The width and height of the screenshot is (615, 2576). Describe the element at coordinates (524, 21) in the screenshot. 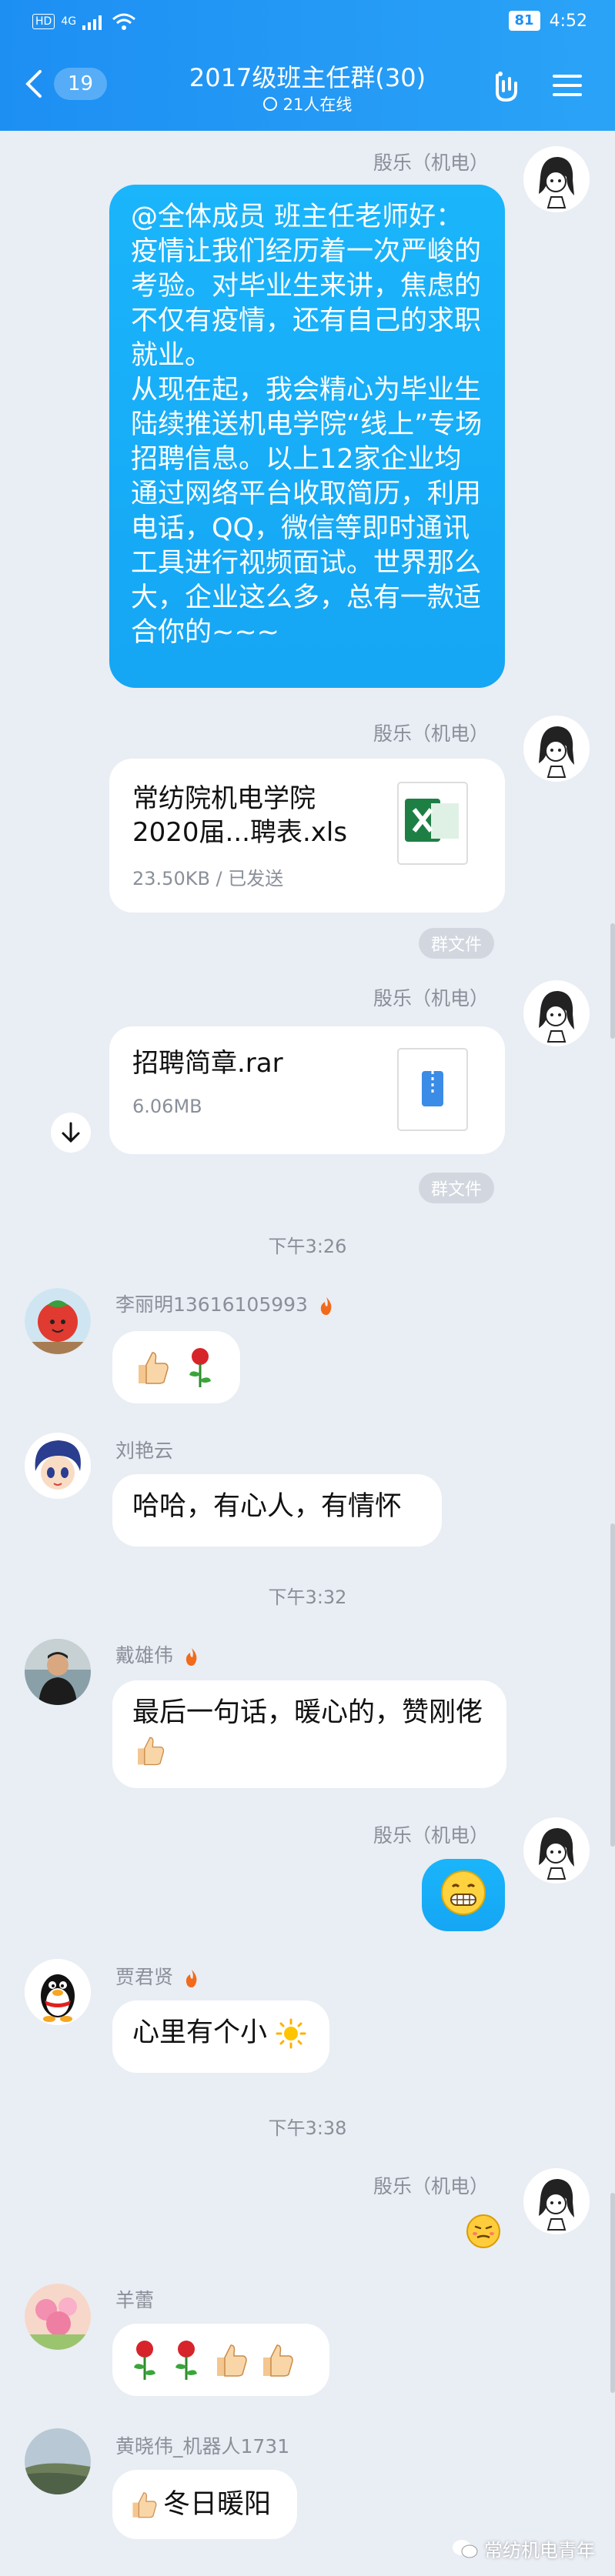

I see `battery-icon: 81` at that location.